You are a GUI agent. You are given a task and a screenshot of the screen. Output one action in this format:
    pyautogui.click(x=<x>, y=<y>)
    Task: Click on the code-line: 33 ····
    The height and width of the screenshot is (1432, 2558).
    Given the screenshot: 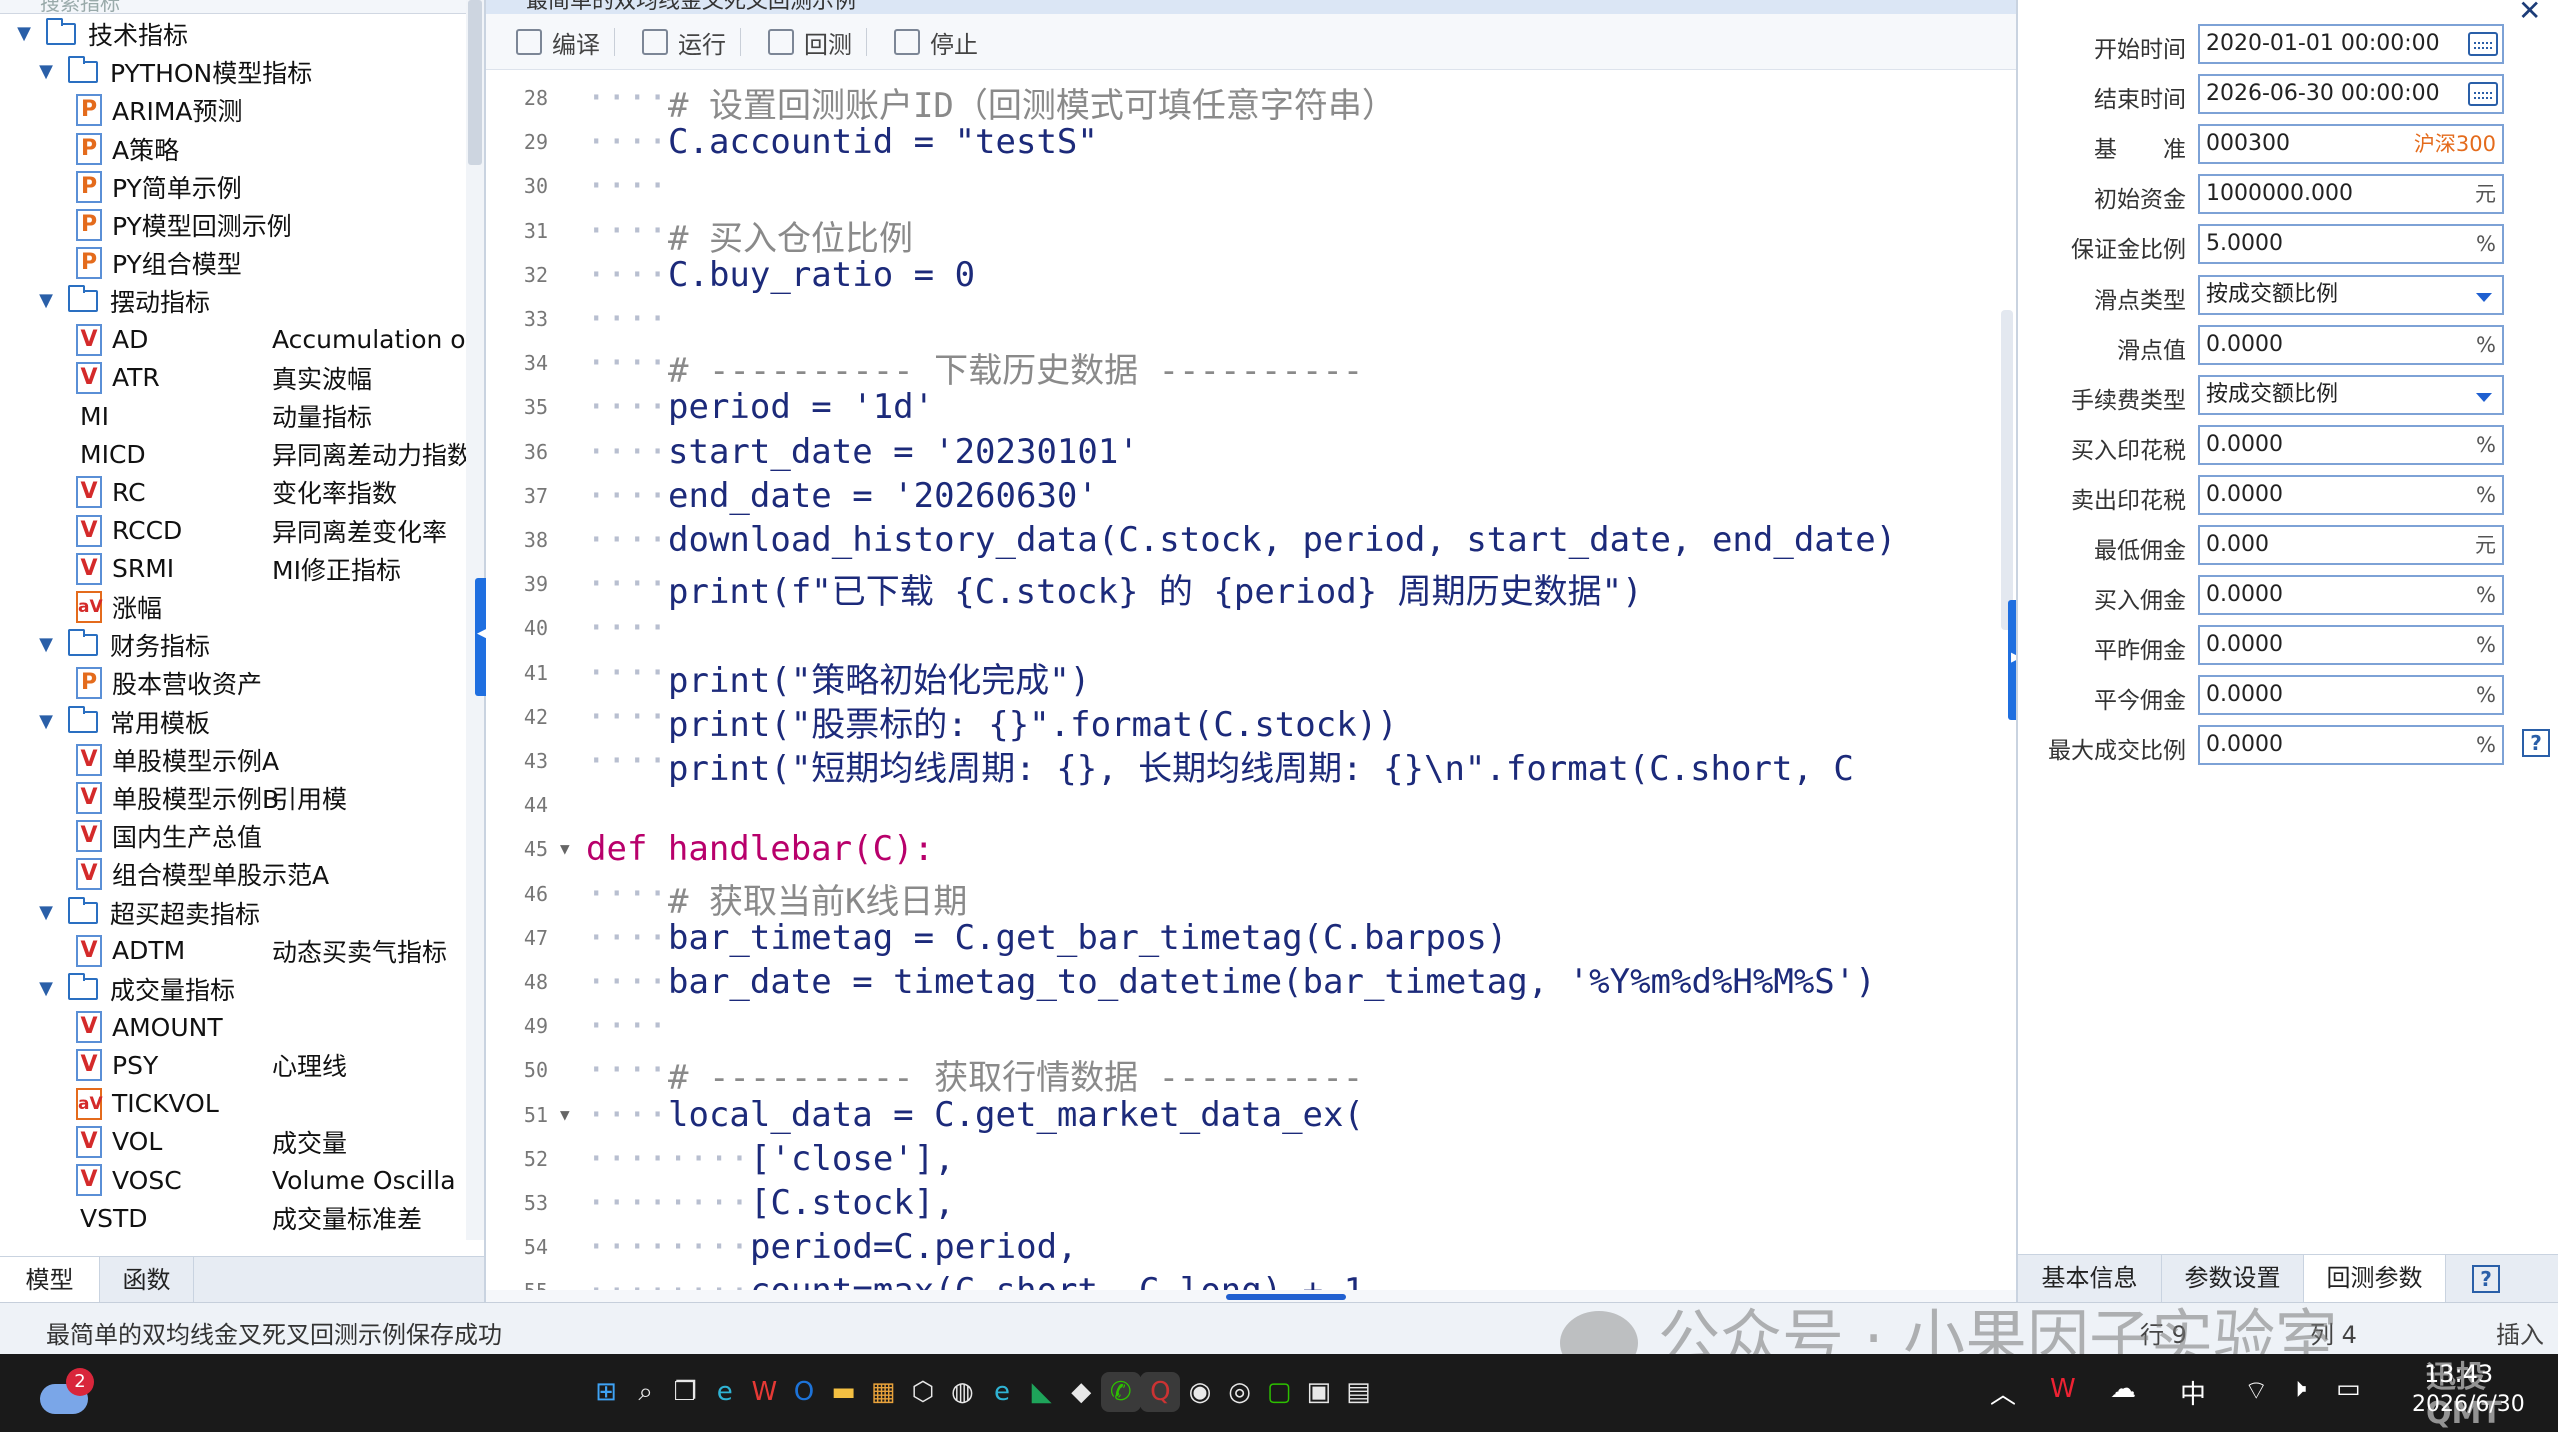 What is the action you would take?
    pyautogui.click(x=1241, y=317)
    